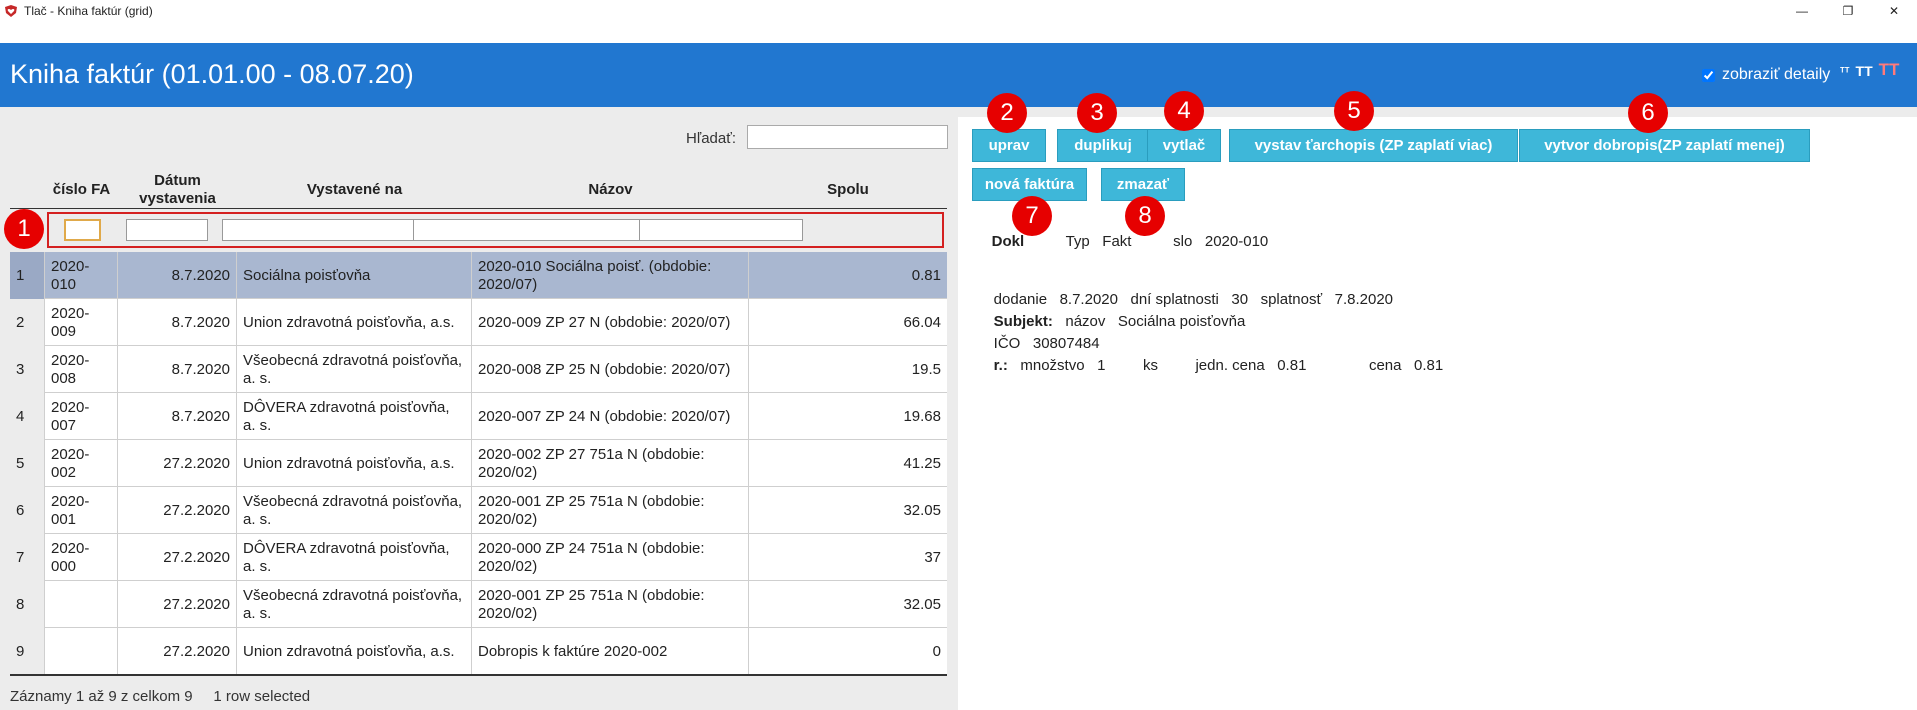 Image resolution: width=1917 pixels, height=710 pixels. I want to click on heart-shield-icon, so click(11, 11).